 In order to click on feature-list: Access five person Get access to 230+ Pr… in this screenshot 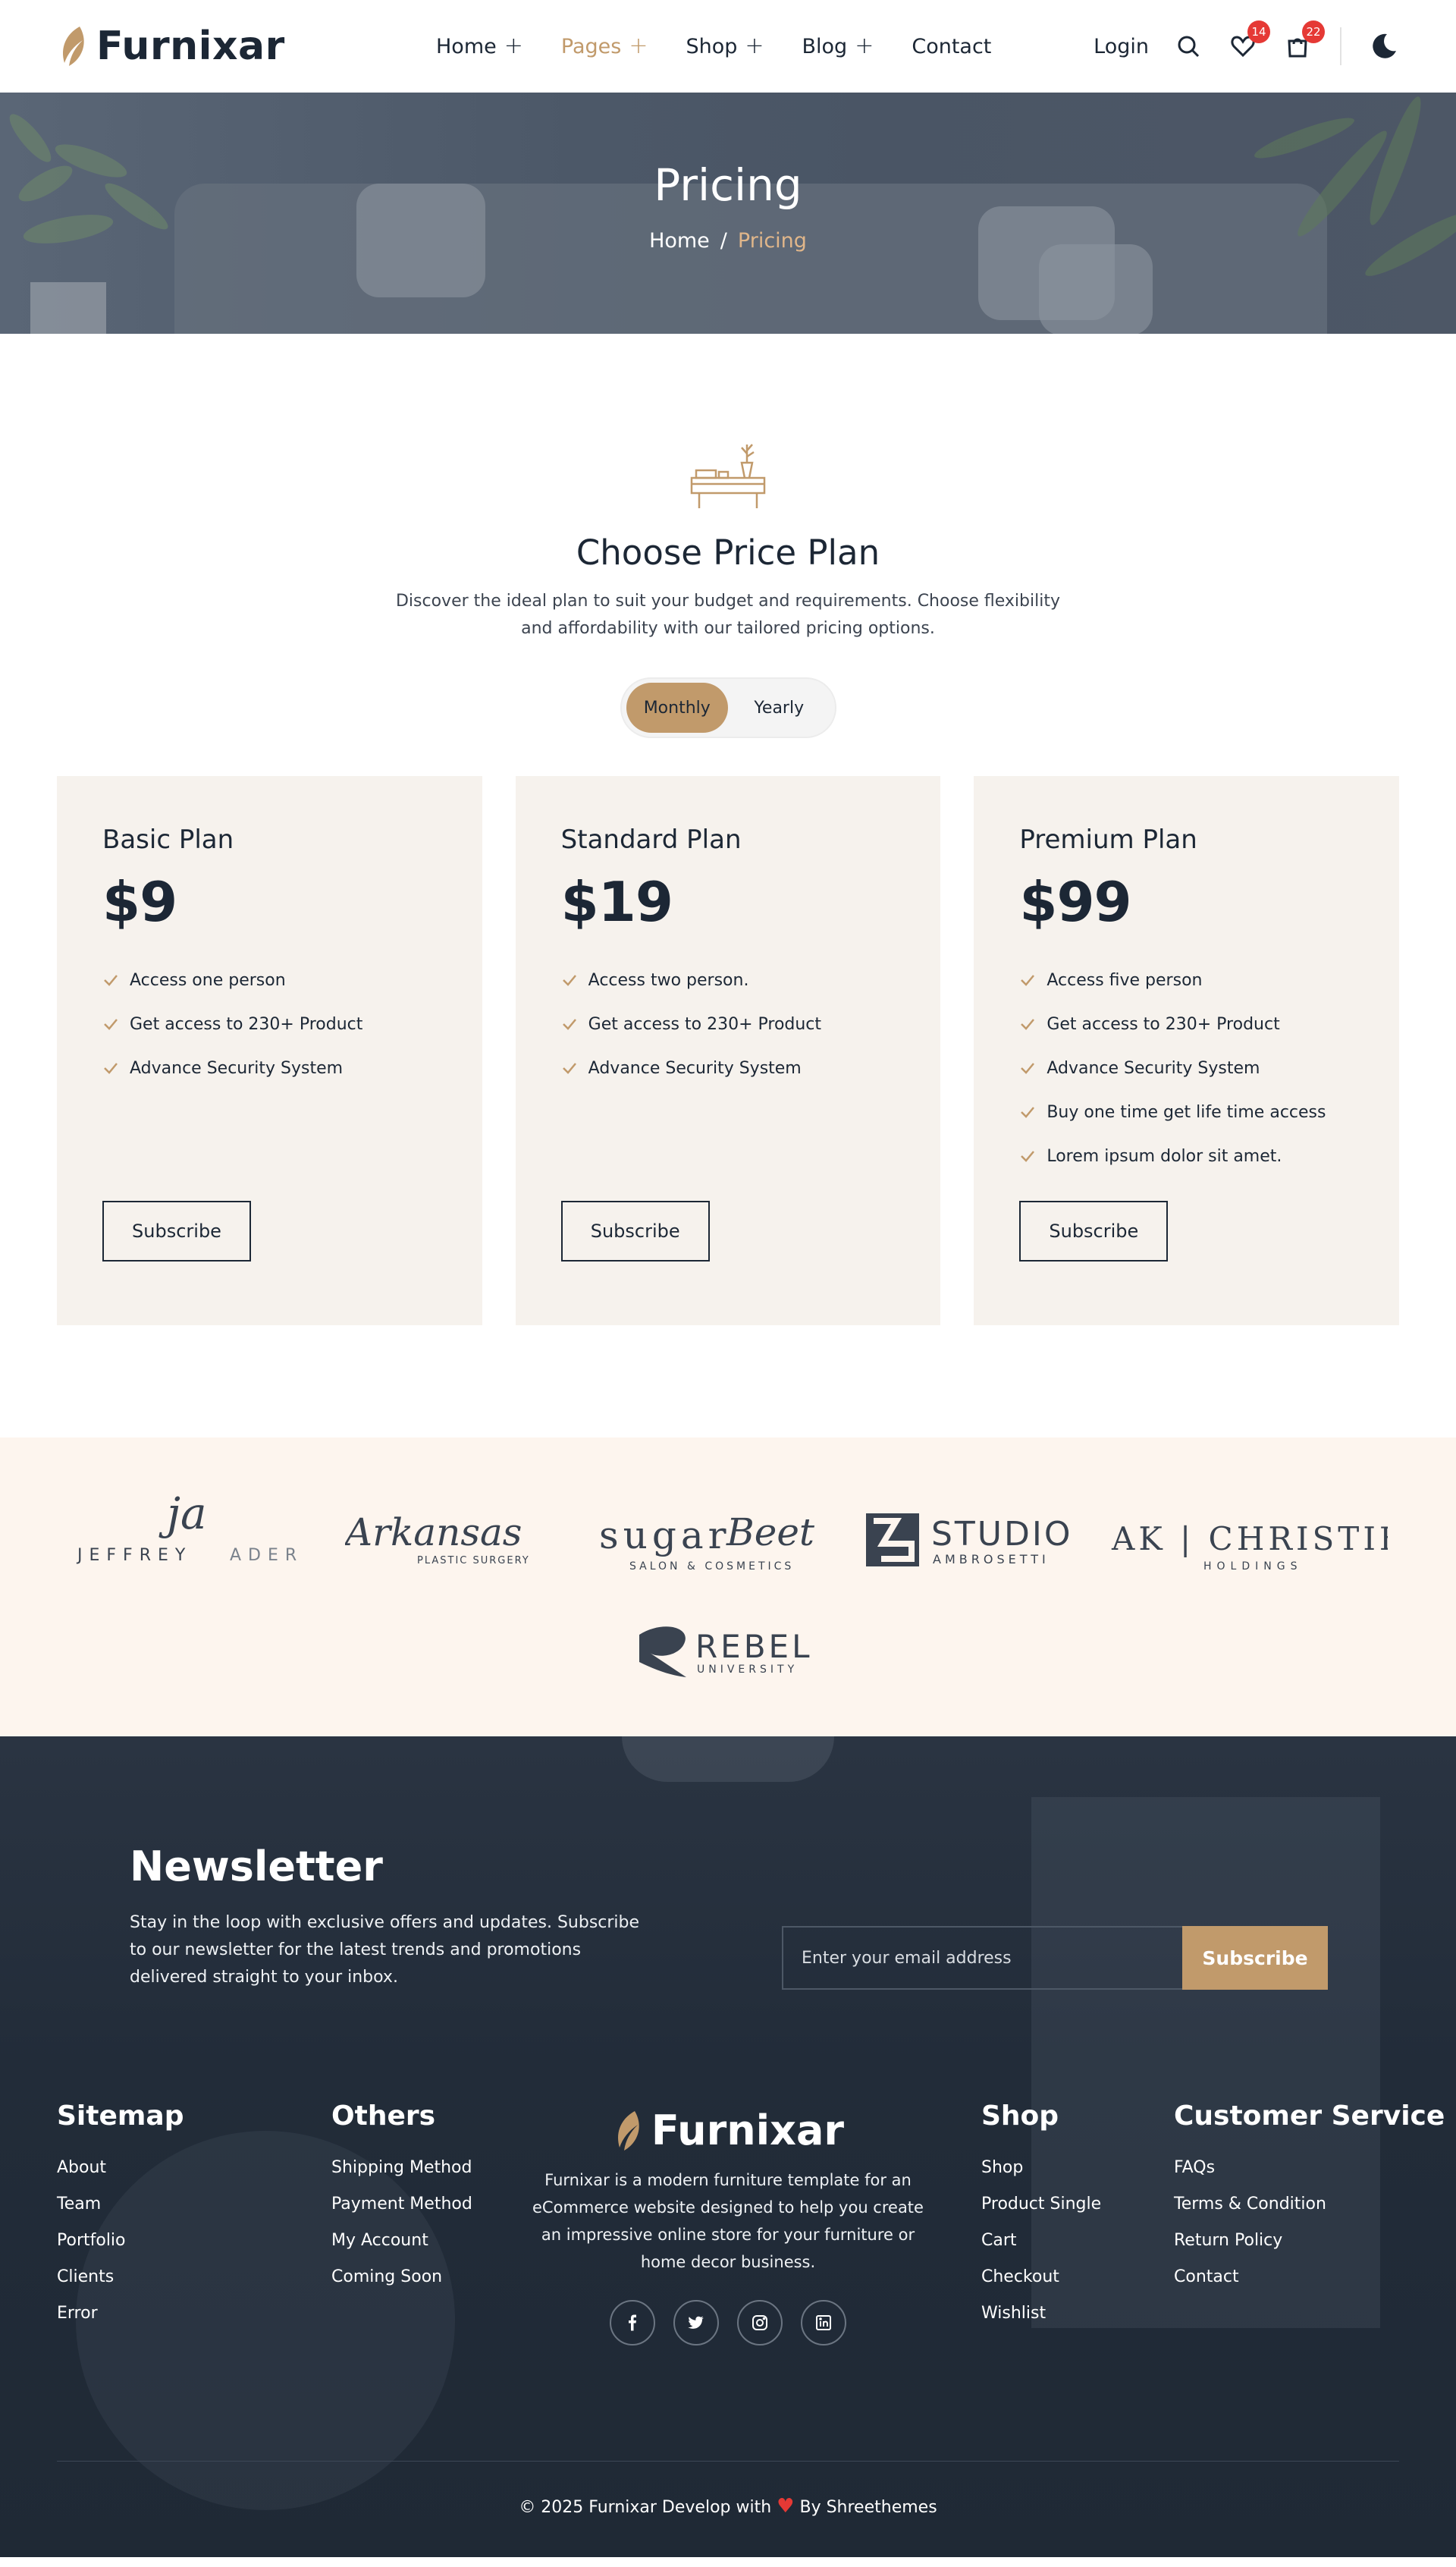, I will do `click(1186, 1068)`.